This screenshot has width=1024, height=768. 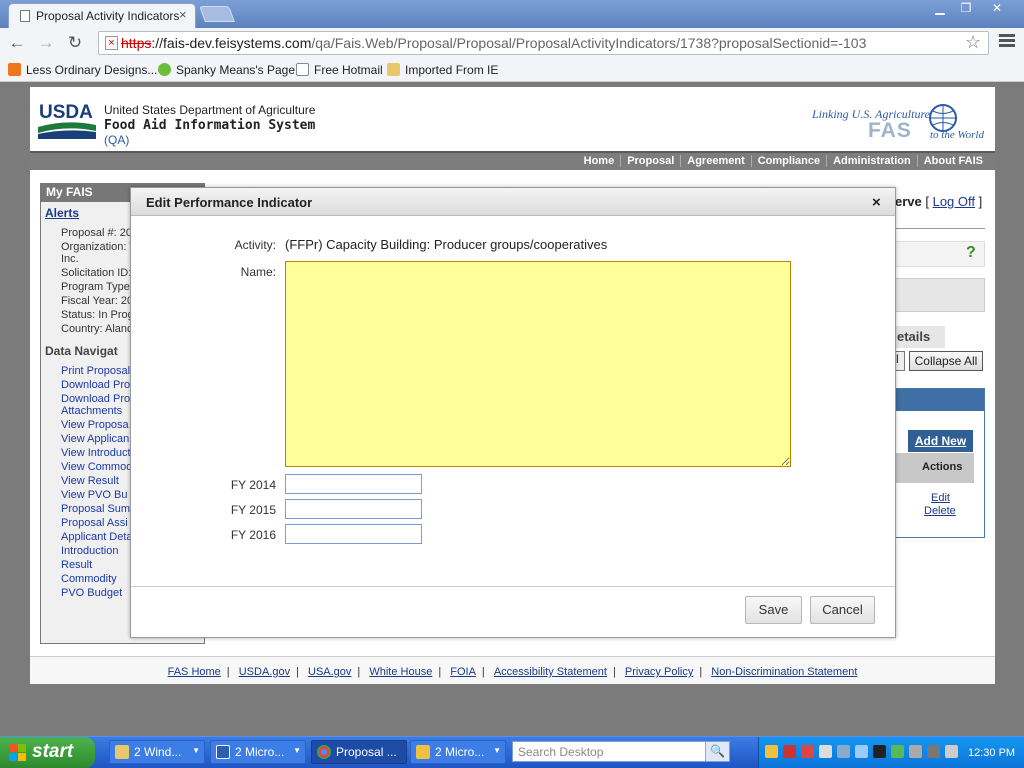 What do you see at coordinates (954, 201) in the screenshot?
I see `logoff-link: Log Off` at bounding box center [954, 201].